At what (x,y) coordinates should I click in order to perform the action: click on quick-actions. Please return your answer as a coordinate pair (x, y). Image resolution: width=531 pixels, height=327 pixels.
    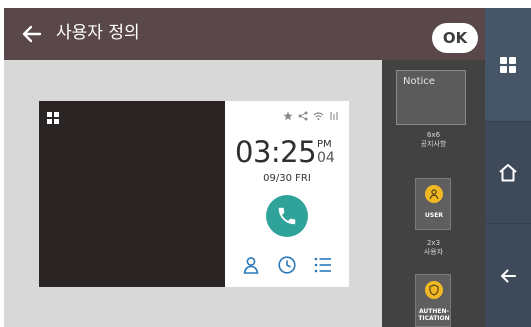
    Looking at the image, I should click on (287, 265).